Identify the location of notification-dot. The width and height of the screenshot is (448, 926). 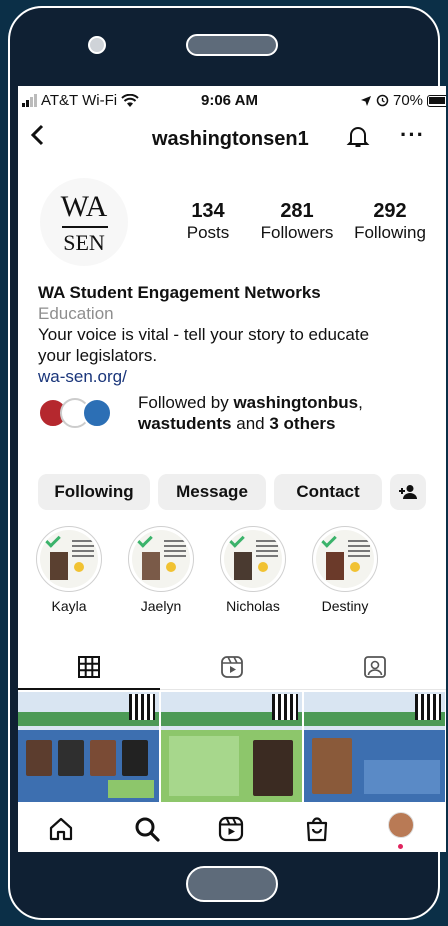
(400, 846).